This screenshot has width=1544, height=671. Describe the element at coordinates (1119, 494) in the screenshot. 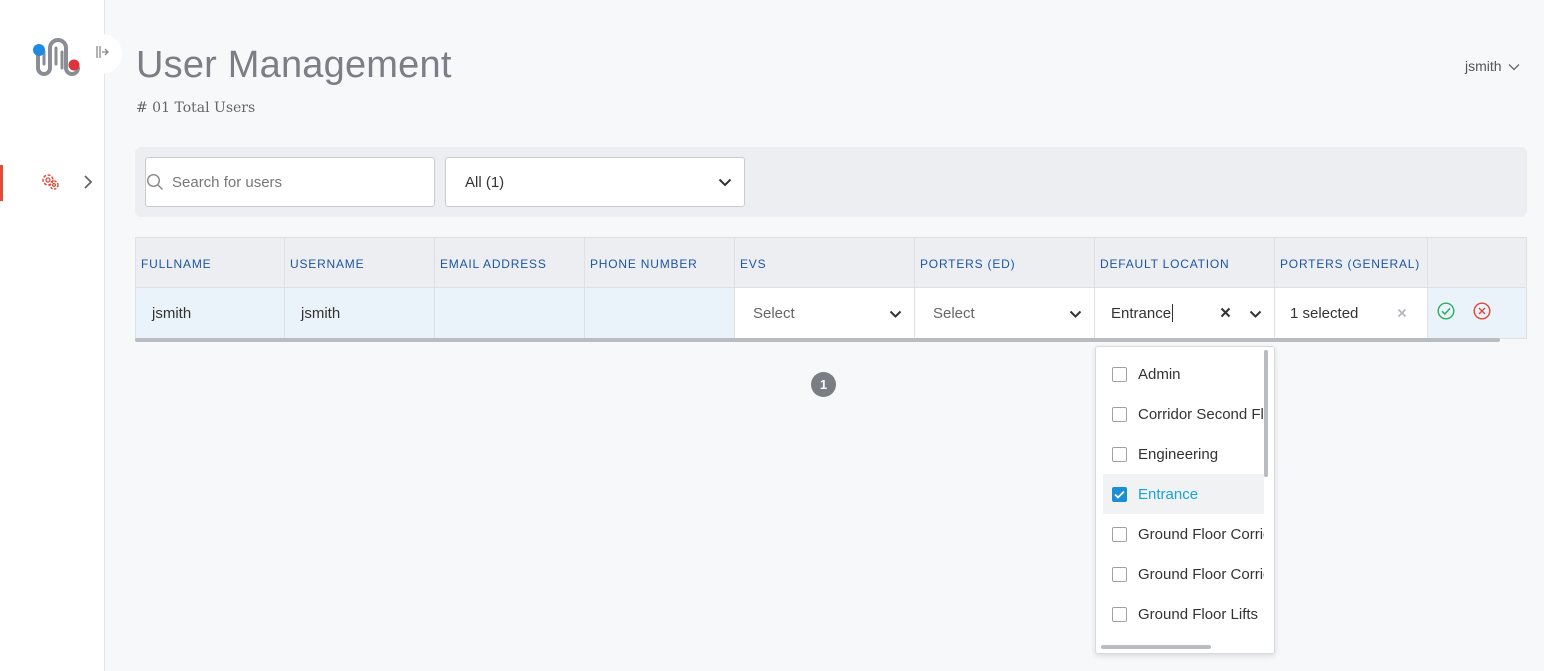

I see `checkbox-checked-icon` at that location.